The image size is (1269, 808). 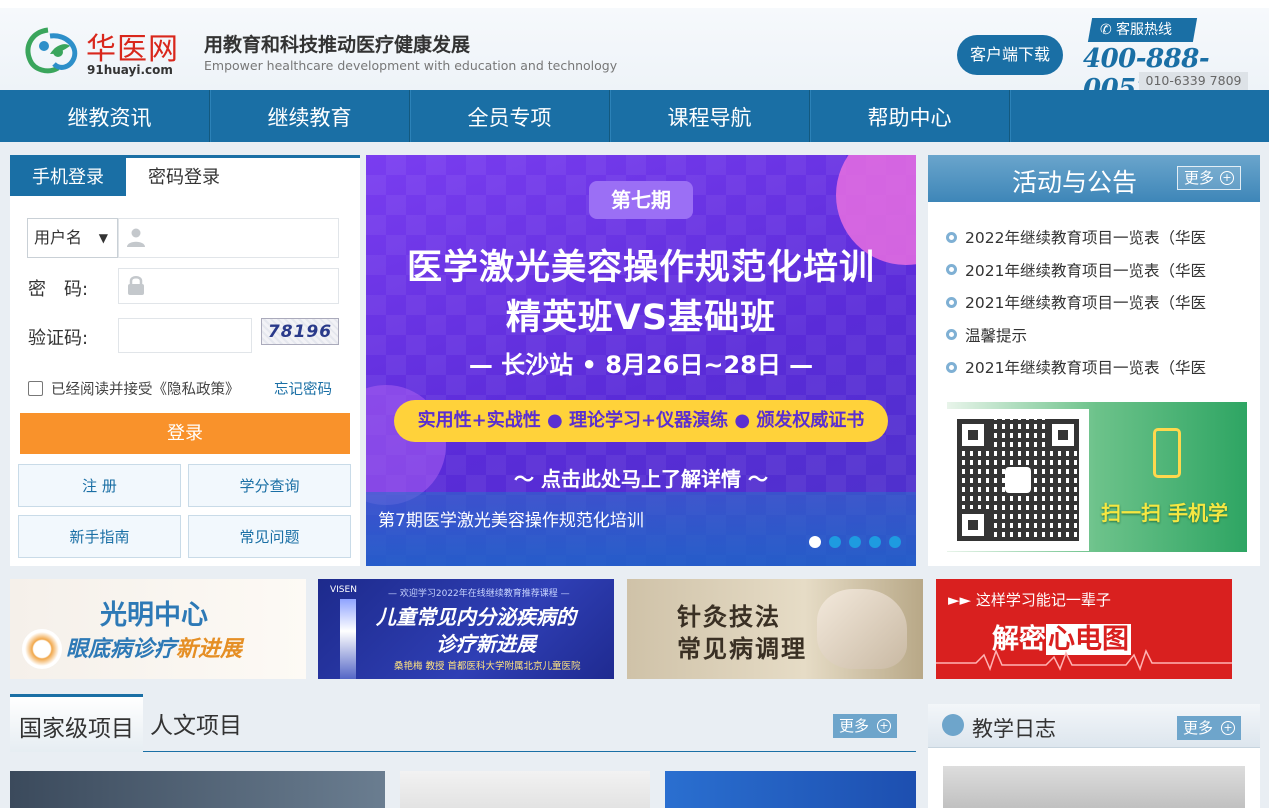 What do you see at coordinates (154, 615) in the screenshot?
I see `promo-fundus-title: 光明中心` at bounding box center [154, 615].